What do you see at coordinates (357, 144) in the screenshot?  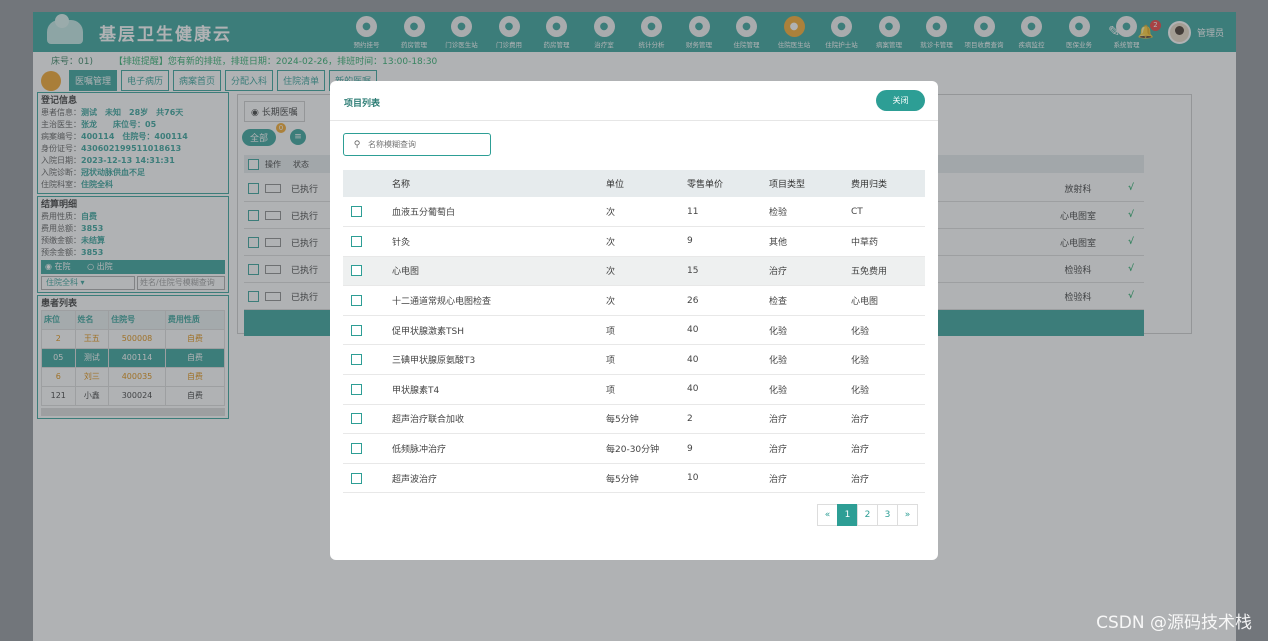 I see `search-icon: ⚲` at bounding box center [357, 144].